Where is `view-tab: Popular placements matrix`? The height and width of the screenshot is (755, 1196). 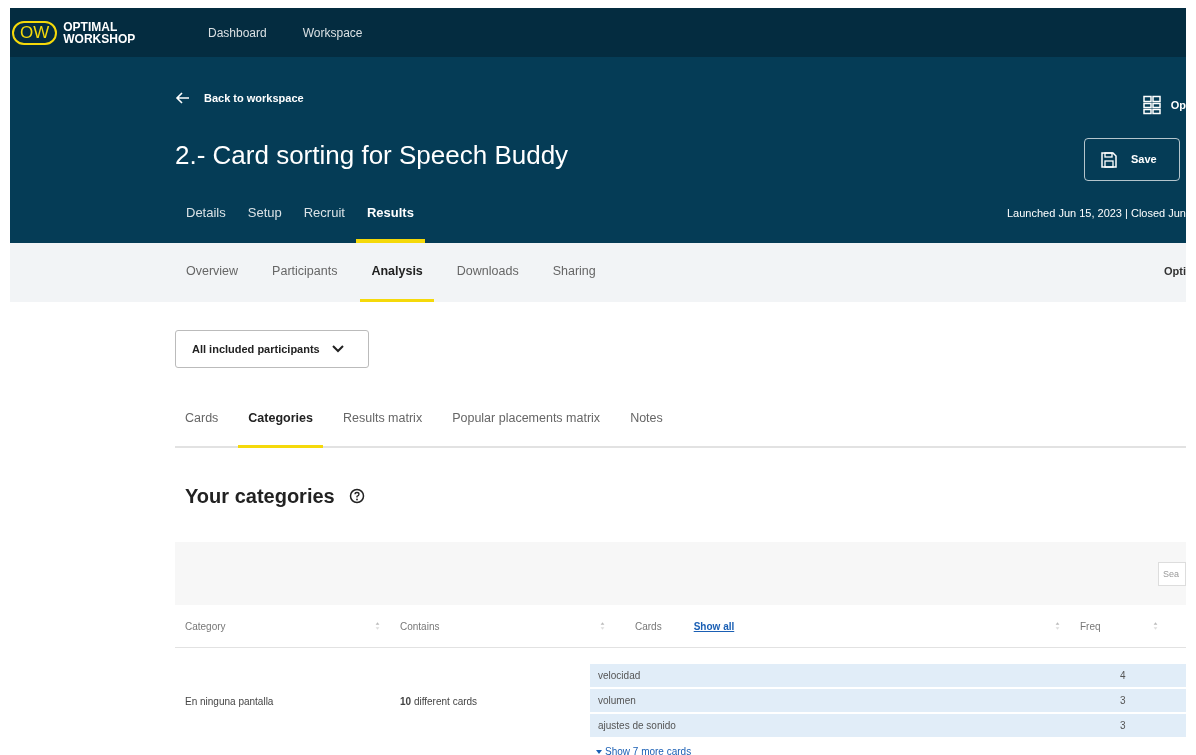 view-tab: Popular placements matrix is located at coordinates (526, 420).